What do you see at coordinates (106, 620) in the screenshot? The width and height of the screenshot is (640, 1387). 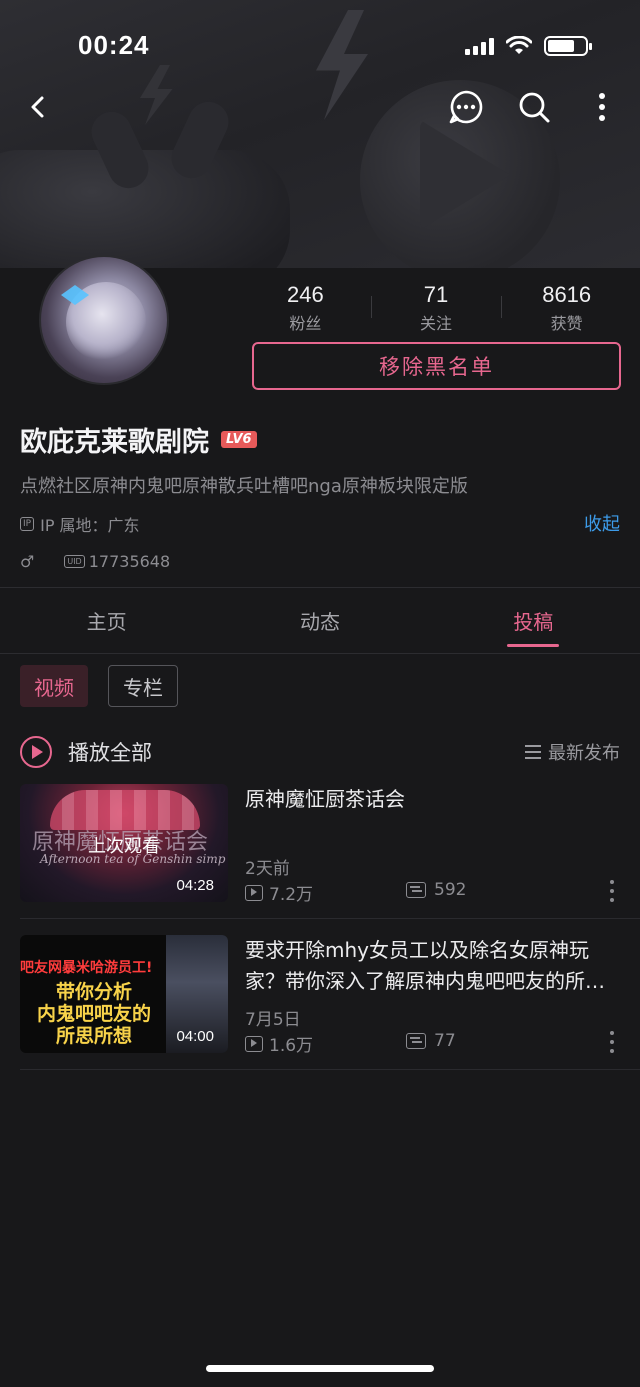 I see `tab-home: 主页` at bounding box center [106, 620].